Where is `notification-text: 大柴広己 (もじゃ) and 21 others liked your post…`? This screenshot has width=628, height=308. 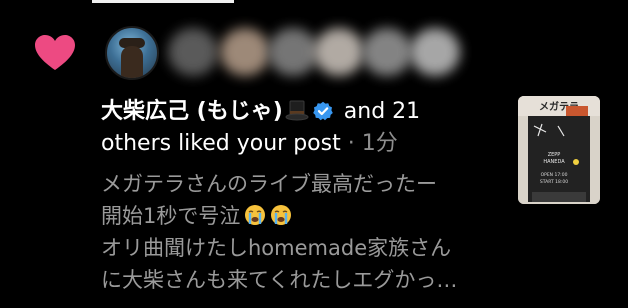 notification-text: 大柴広己 (もじゃ) and 21 others liked your post… is located at coordinates (301, 128).